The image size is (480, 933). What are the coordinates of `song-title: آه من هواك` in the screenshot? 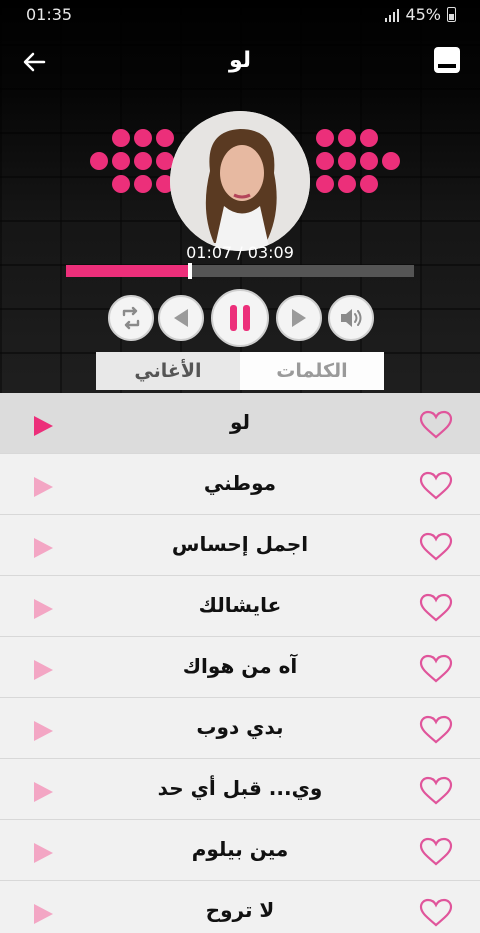 It's located at (240, 666).